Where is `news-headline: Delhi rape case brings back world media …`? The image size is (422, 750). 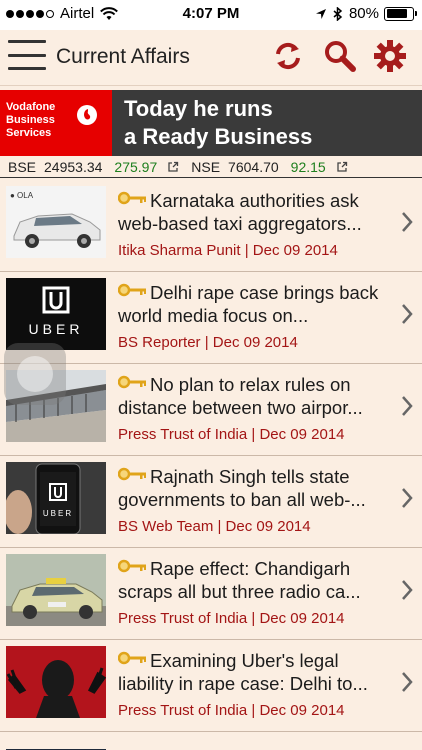 news-headline: Delhi rape case brings back world media … is located at coordinates (248, 304).